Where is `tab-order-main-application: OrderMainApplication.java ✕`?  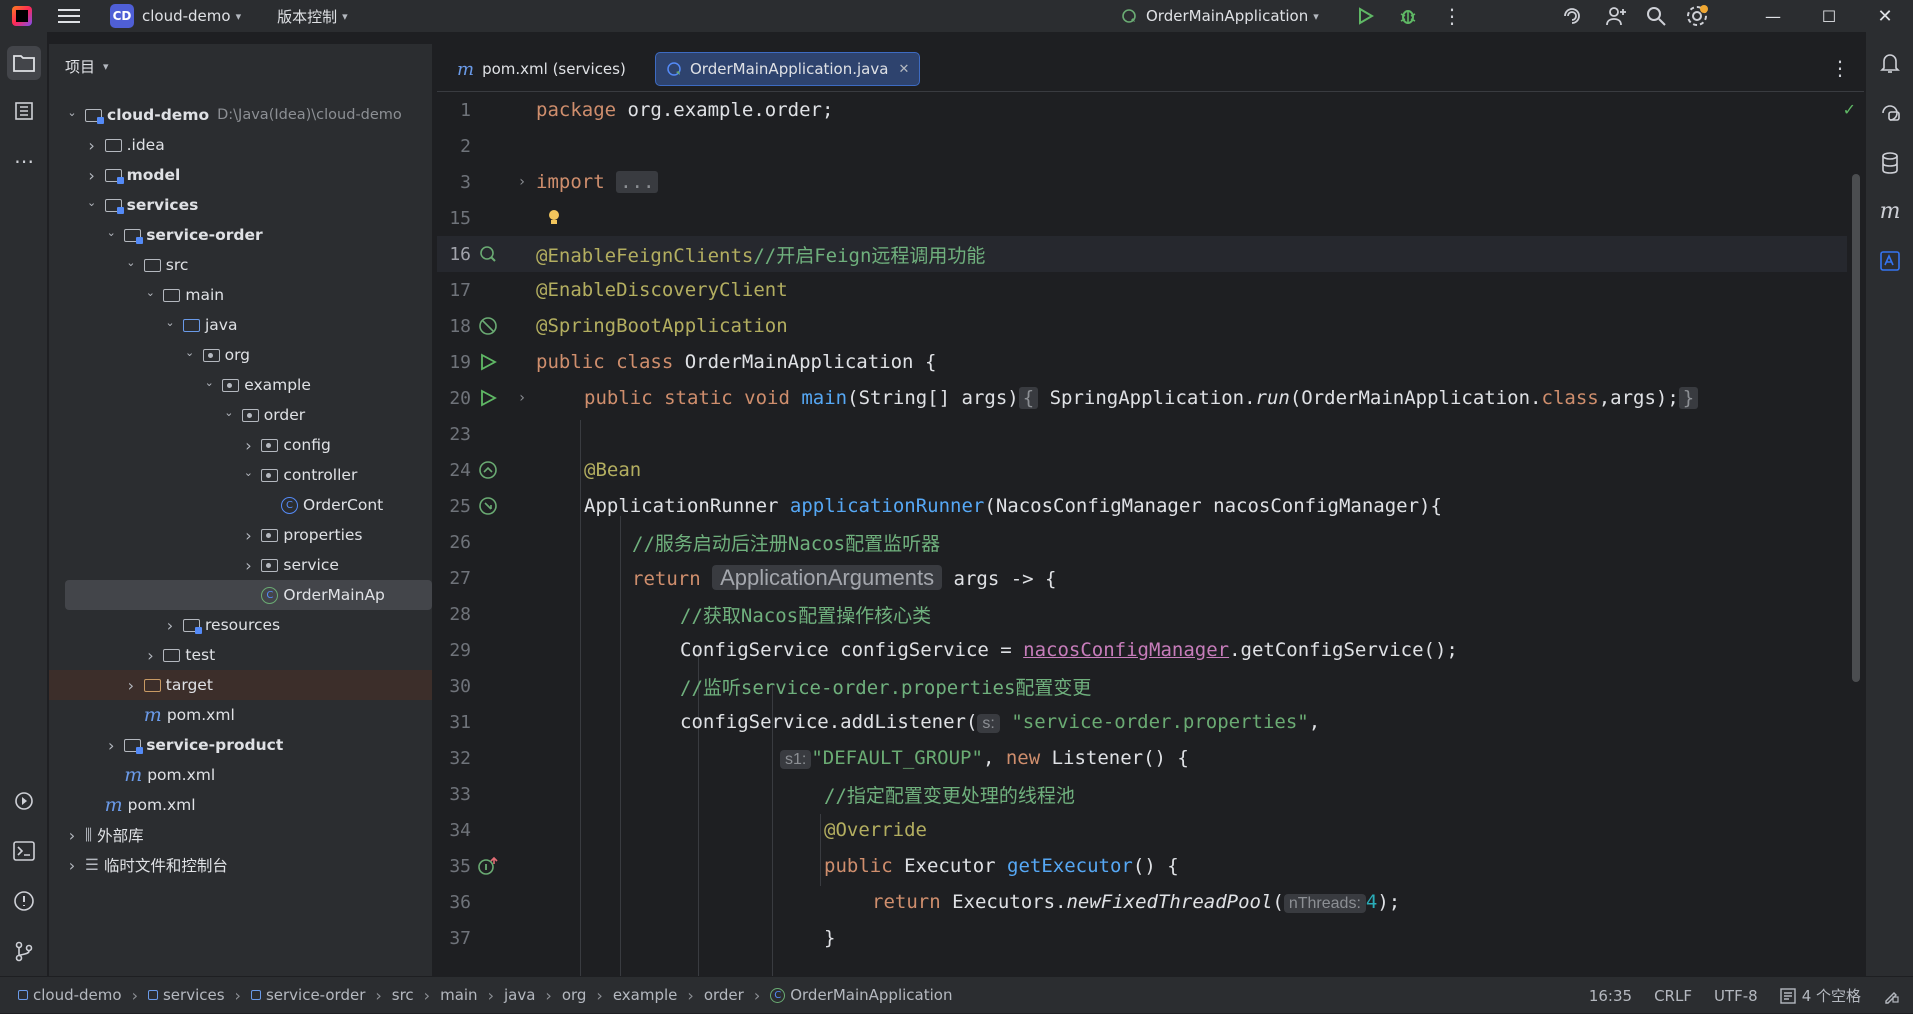 tab-order-main-application: OrderMainApplication.java ✕ is located at coordinates (788, 69).